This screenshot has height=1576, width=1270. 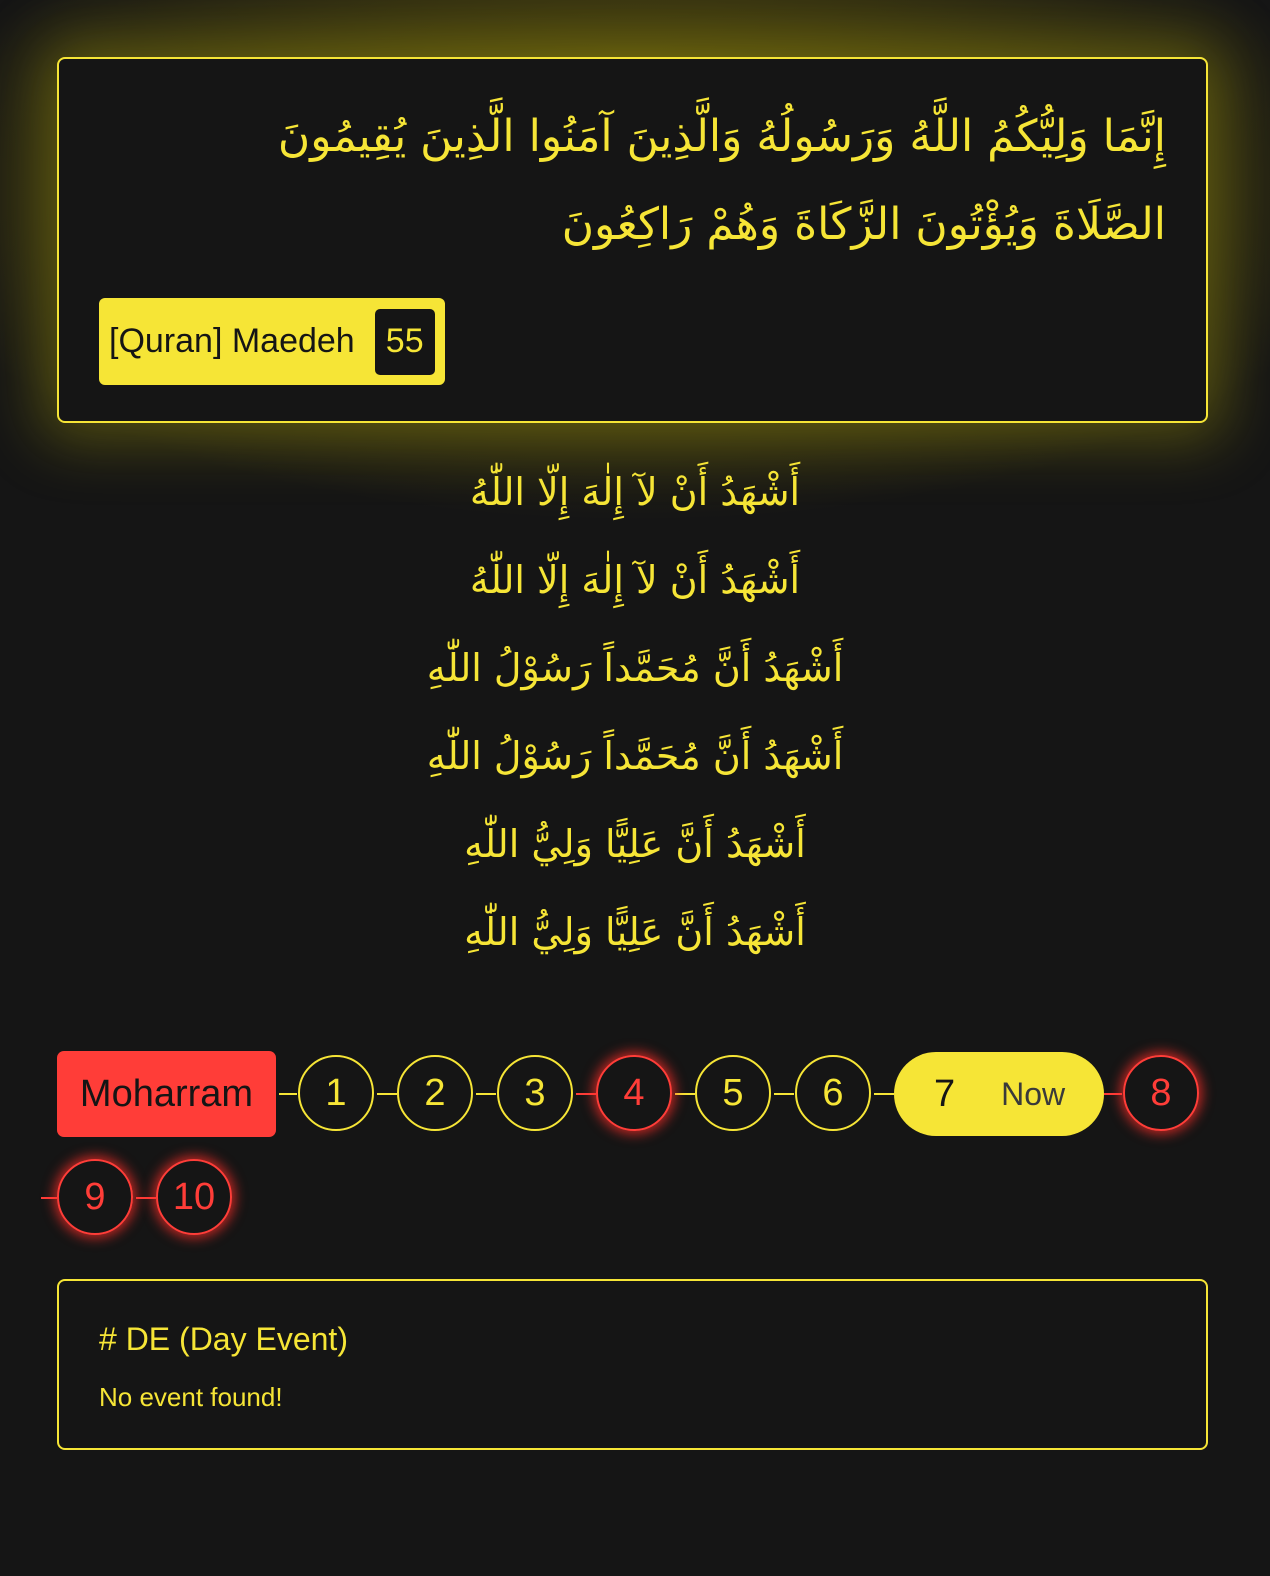 What do you see at coordinates (223, 1339) in the screenshot?
I see `day-event-title: # DE (Day Event)` at bounding box center [223, 1339].